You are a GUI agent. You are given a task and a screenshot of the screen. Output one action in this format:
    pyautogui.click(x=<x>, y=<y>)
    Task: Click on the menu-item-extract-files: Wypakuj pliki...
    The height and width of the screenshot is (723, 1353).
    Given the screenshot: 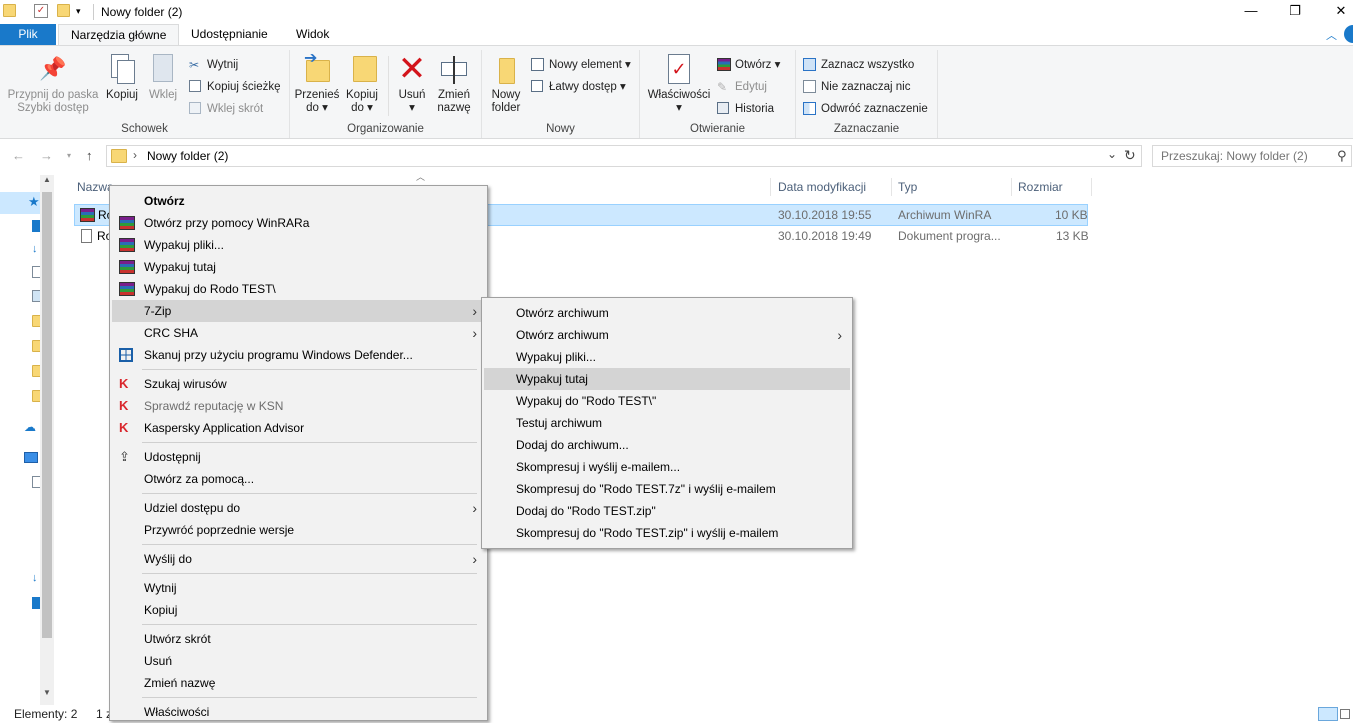 What is the action you would take?
    pyautogui.click(x=298, y=245)
    